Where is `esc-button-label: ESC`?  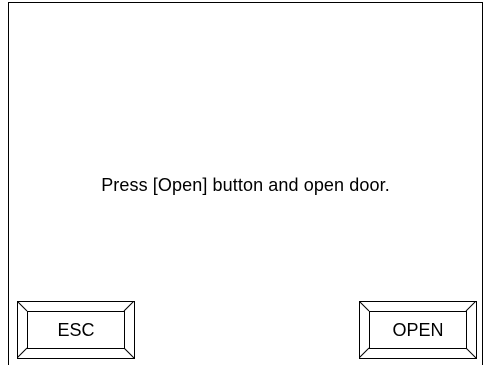 esc-button-label: ESC is located at coordinates (76, 330).